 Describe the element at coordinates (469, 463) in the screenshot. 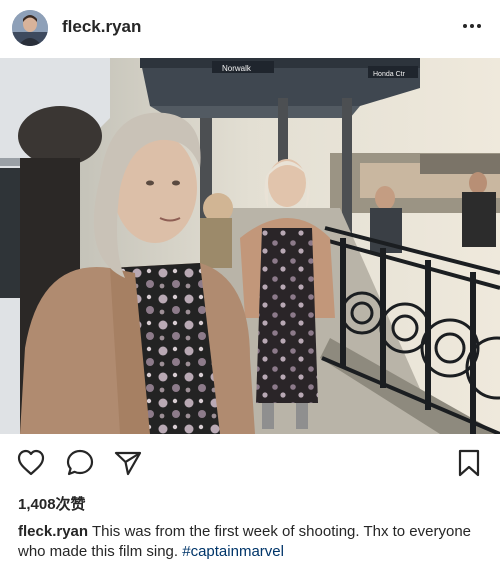

I see `bookmark-icon` at that location.